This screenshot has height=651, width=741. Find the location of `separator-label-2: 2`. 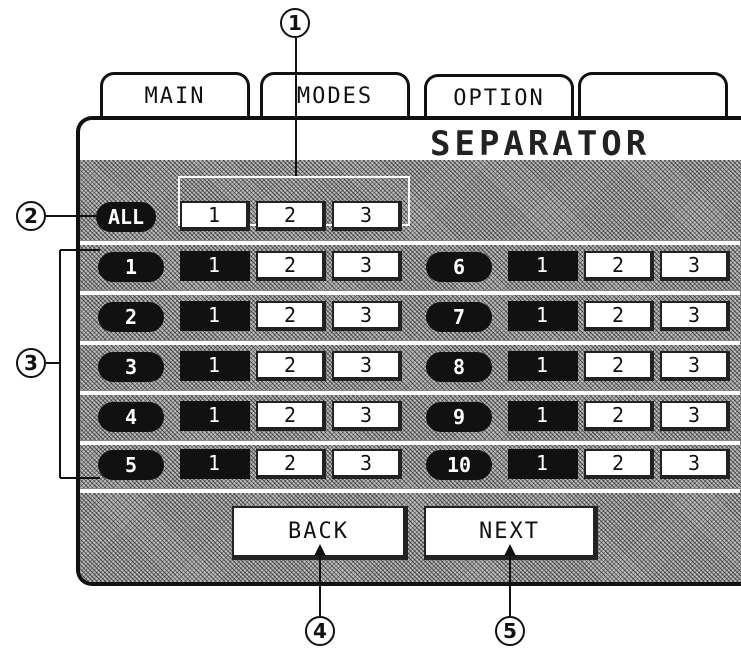

separator-label-2: 2 is located at coordinates (131, 317).